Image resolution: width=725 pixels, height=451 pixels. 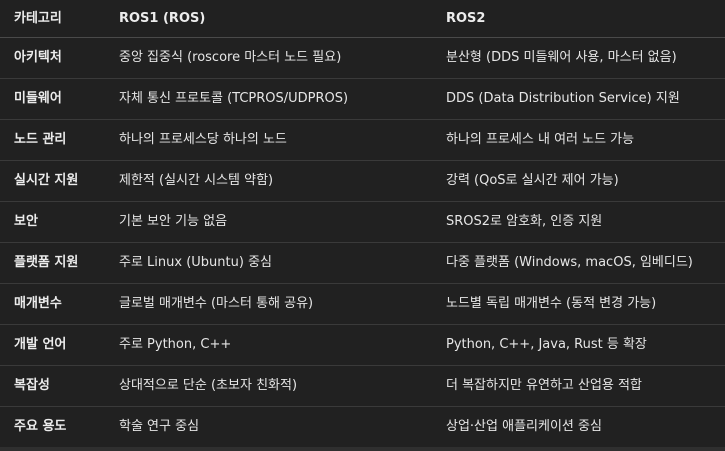 What do you see at coordinates (578, 140) in the screenshot?
I see `row-ros2-value: 하나의 프로세스 내 여러 노드 가능` at bounding box center [578, 140].